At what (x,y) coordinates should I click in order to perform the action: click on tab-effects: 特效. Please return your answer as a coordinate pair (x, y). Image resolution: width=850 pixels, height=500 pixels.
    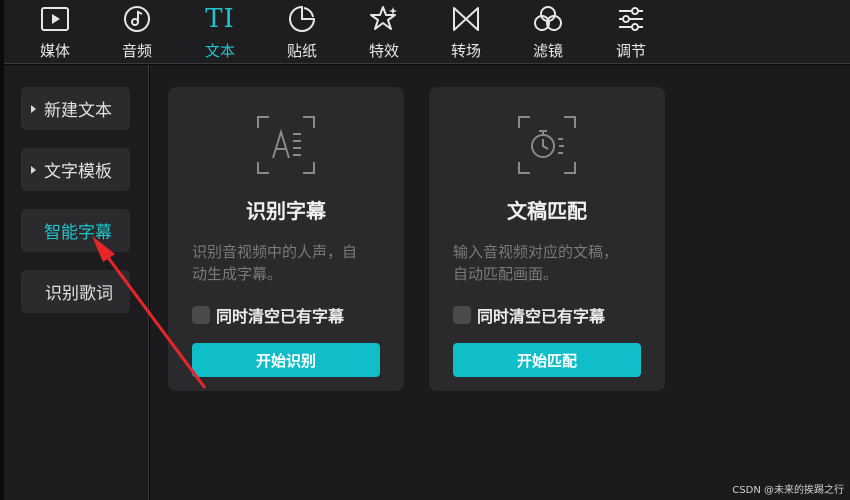
    Looking at the image, I should click on (384, 32).